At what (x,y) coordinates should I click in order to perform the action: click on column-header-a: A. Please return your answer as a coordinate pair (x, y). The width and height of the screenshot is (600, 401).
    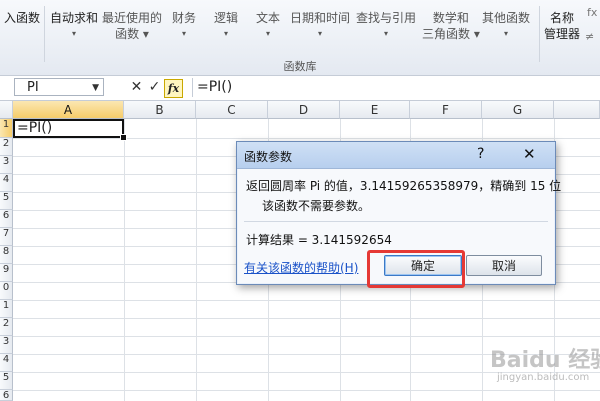
    Looking at the image, I should click on (68, 110).